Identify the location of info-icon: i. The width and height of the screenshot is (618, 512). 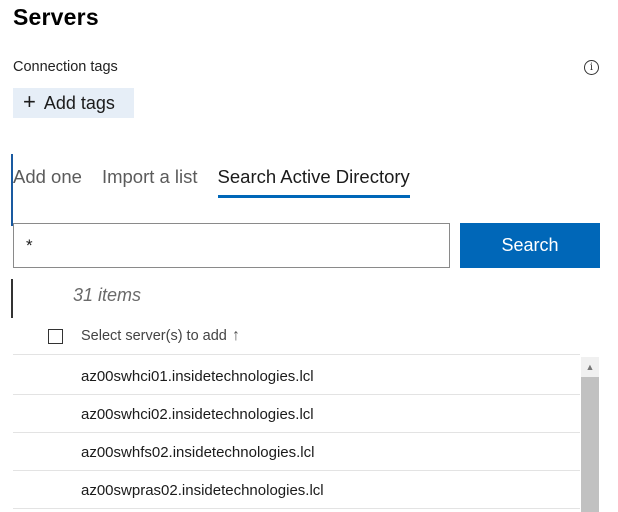
(591, 67).